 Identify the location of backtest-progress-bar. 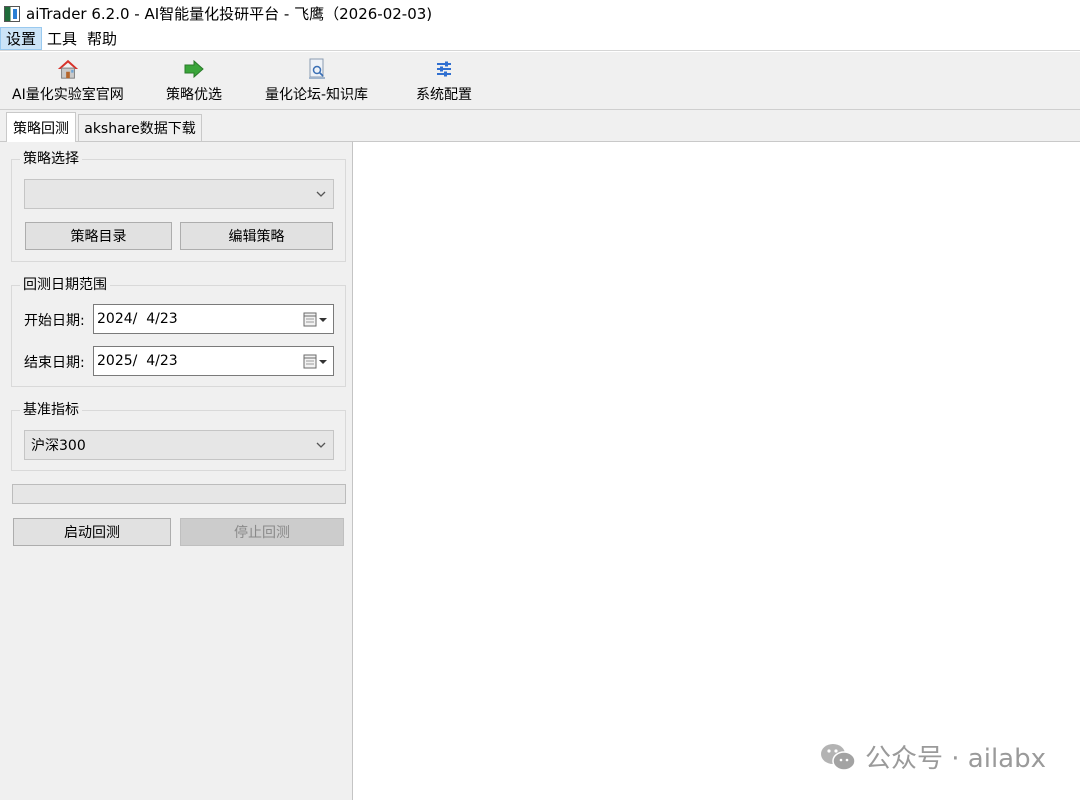
(179, 494).